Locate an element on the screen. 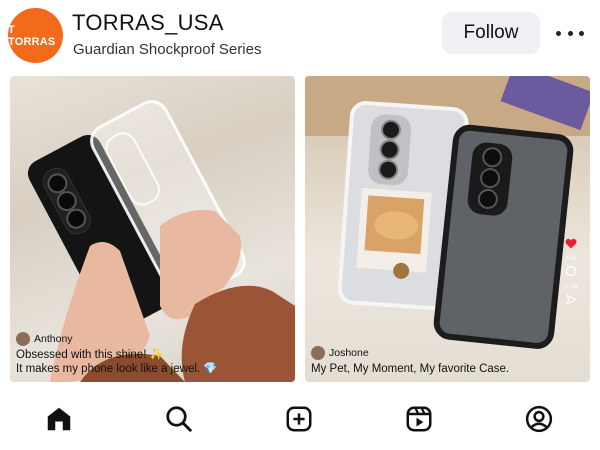  caption-line: Obsessed with this shine! ✨ is located at coordinates (90, 355).